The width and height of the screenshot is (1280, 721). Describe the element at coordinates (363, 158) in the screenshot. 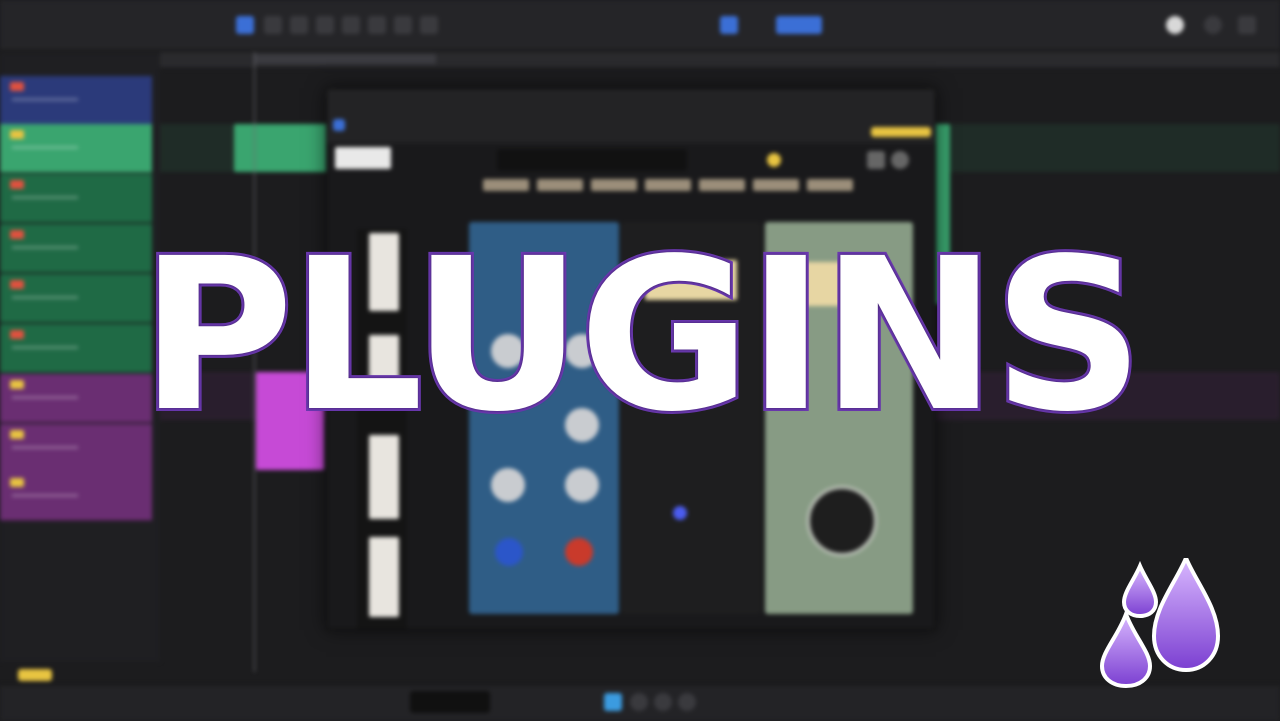

I see `plugin-logo` at that location.